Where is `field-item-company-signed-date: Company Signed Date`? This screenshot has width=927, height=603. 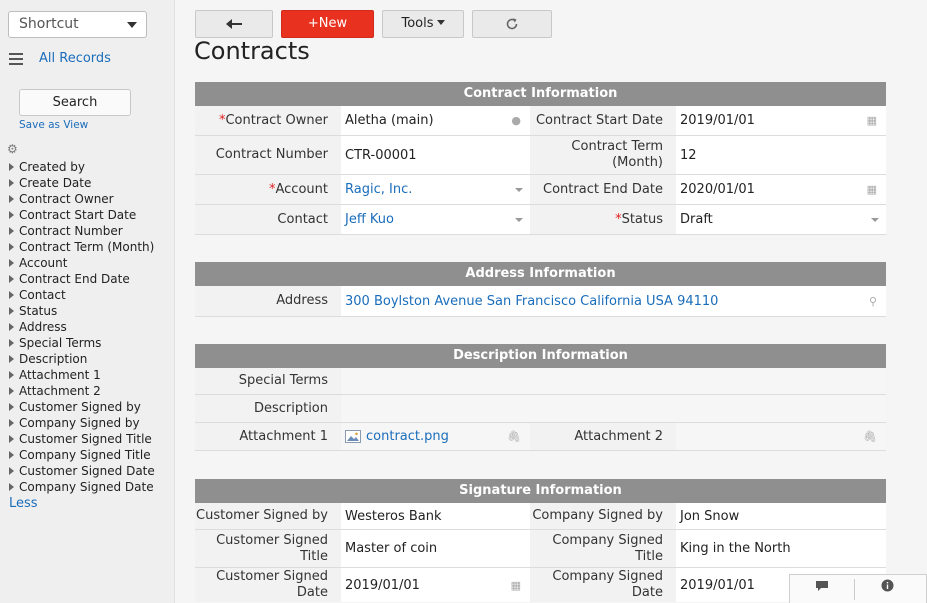
field-item-company-signed-date: Company Signed Date is located at coordinates (90, 487).